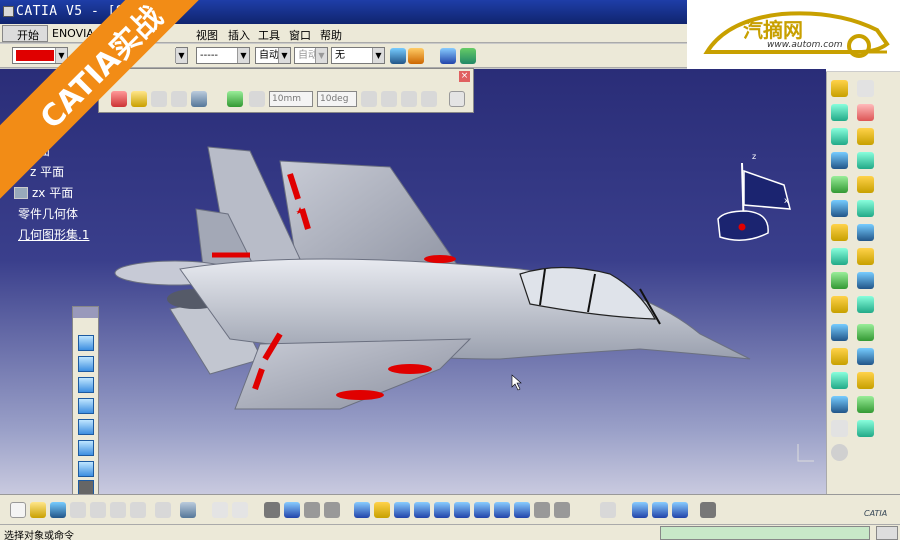 The image size is (900, 540). I want to click on comment-icon, so click(240, 510).